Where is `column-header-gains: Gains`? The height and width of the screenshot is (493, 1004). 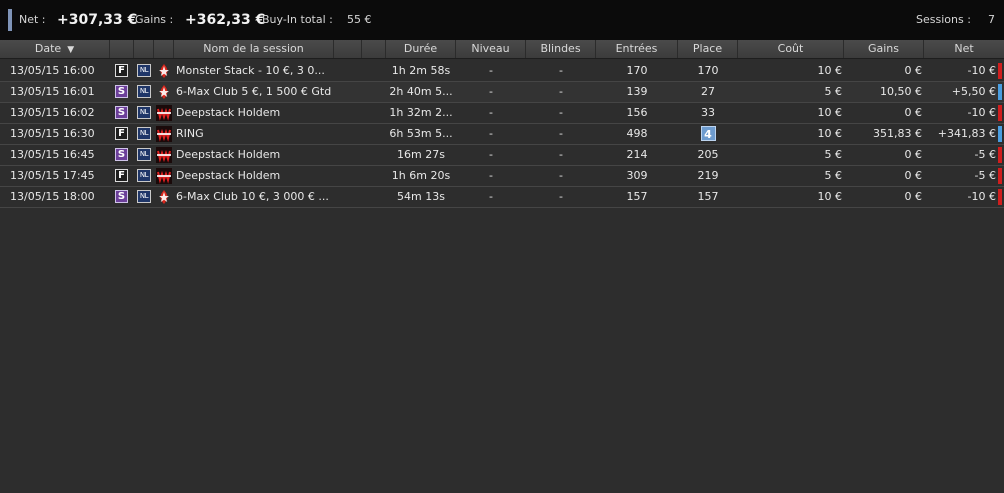
column-header-gains: Gains is located at coordinates (884, 49).